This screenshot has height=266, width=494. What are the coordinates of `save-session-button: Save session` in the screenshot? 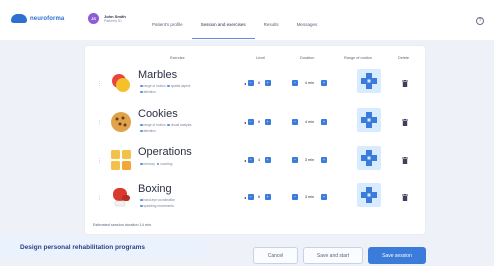 It's located at (397, 255).